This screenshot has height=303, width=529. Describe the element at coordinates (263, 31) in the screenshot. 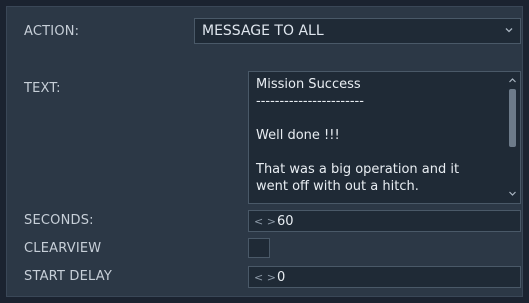

I see `action-selected-value: MESSAGE TO ALL` at that location.